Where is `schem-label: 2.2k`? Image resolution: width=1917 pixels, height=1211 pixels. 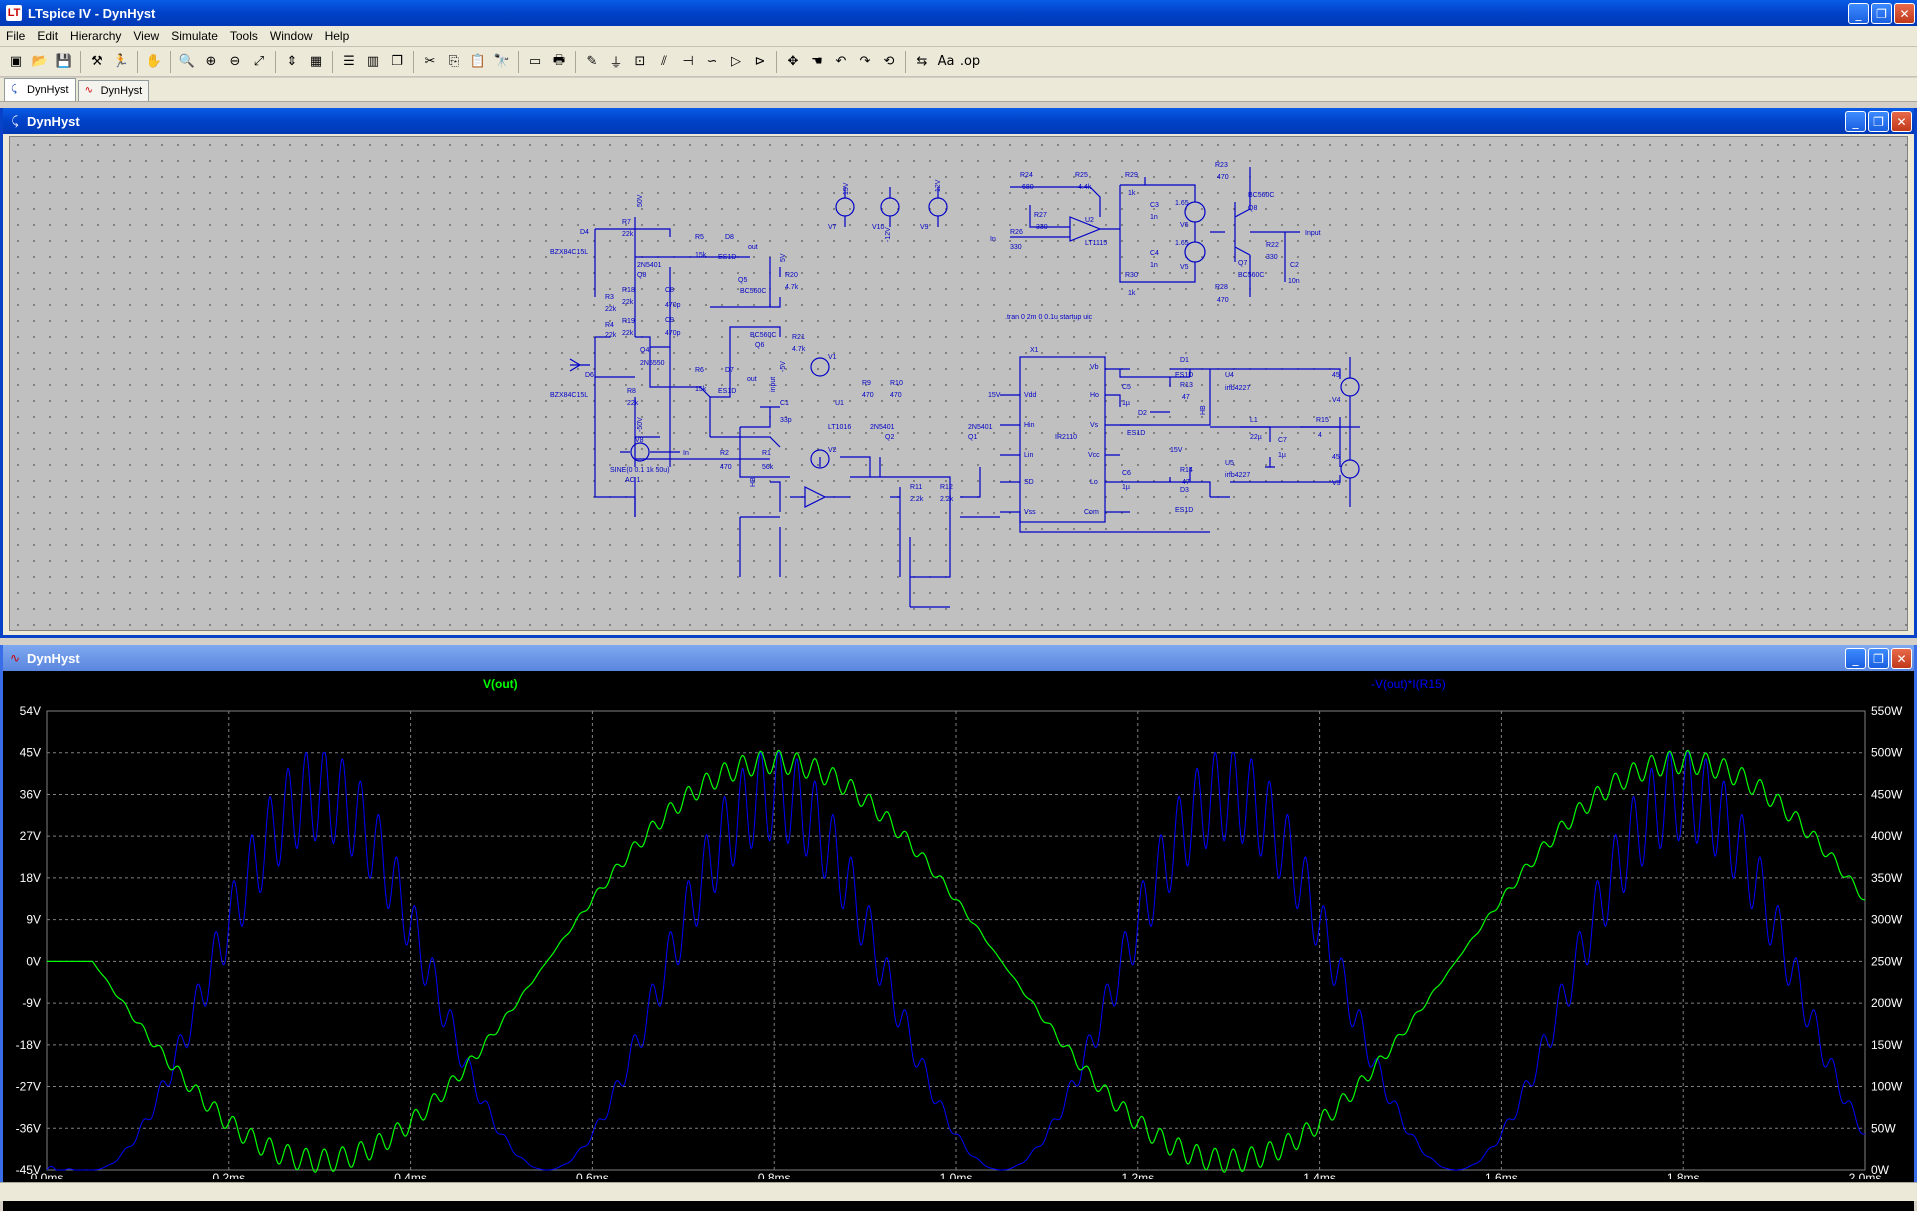 schem-label: 2.2k is located at coordinates (917, 499).